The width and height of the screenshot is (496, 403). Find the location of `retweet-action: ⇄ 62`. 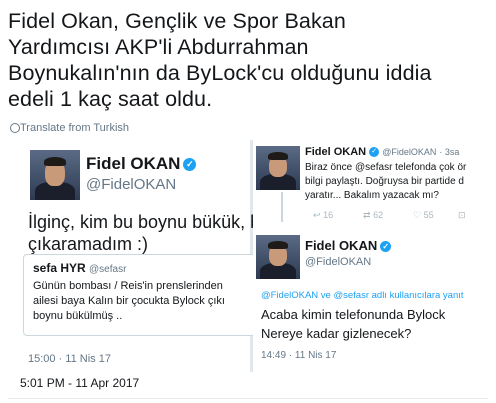

retweet-action: ⇄ 62 is located at coordinates (373, 215).